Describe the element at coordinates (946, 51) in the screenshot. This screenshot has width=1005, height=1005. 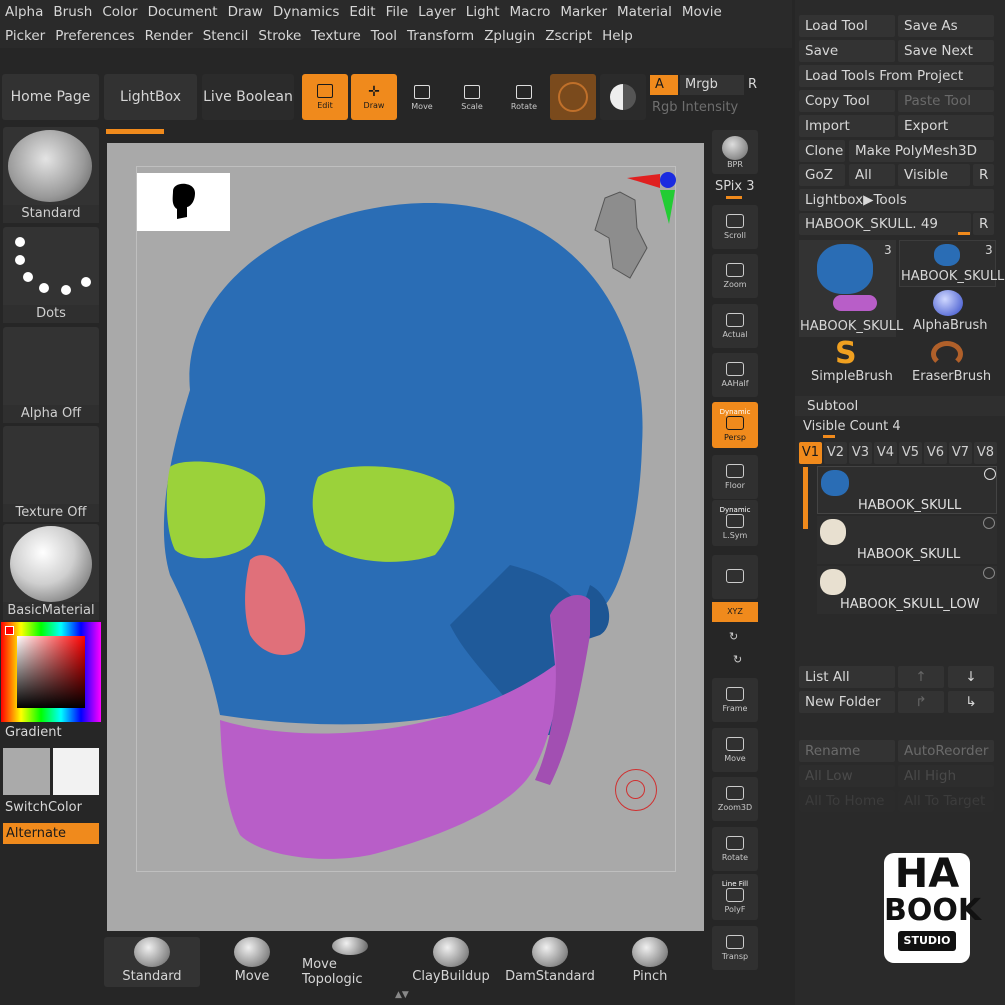
I see `save-next-button: Save Next` at that location.